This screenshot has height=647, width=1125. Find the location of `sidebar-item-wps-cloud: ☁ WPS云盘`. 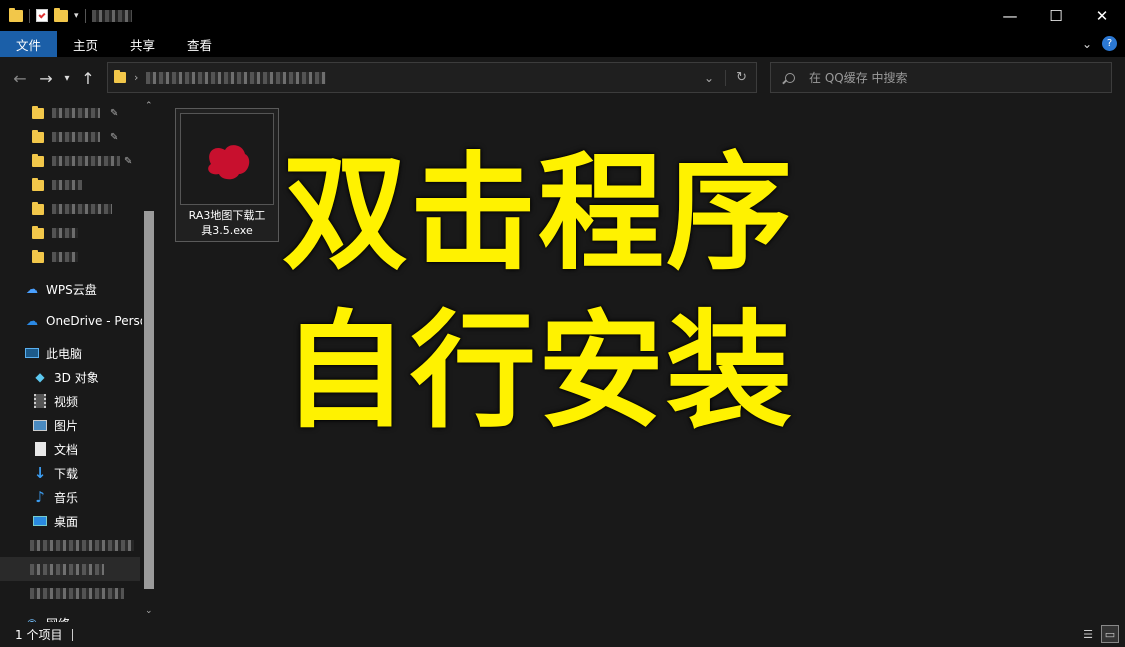

sidebar-item-wps-cloud: ☁ WPS云盘 is located at coordinates (48, 289).